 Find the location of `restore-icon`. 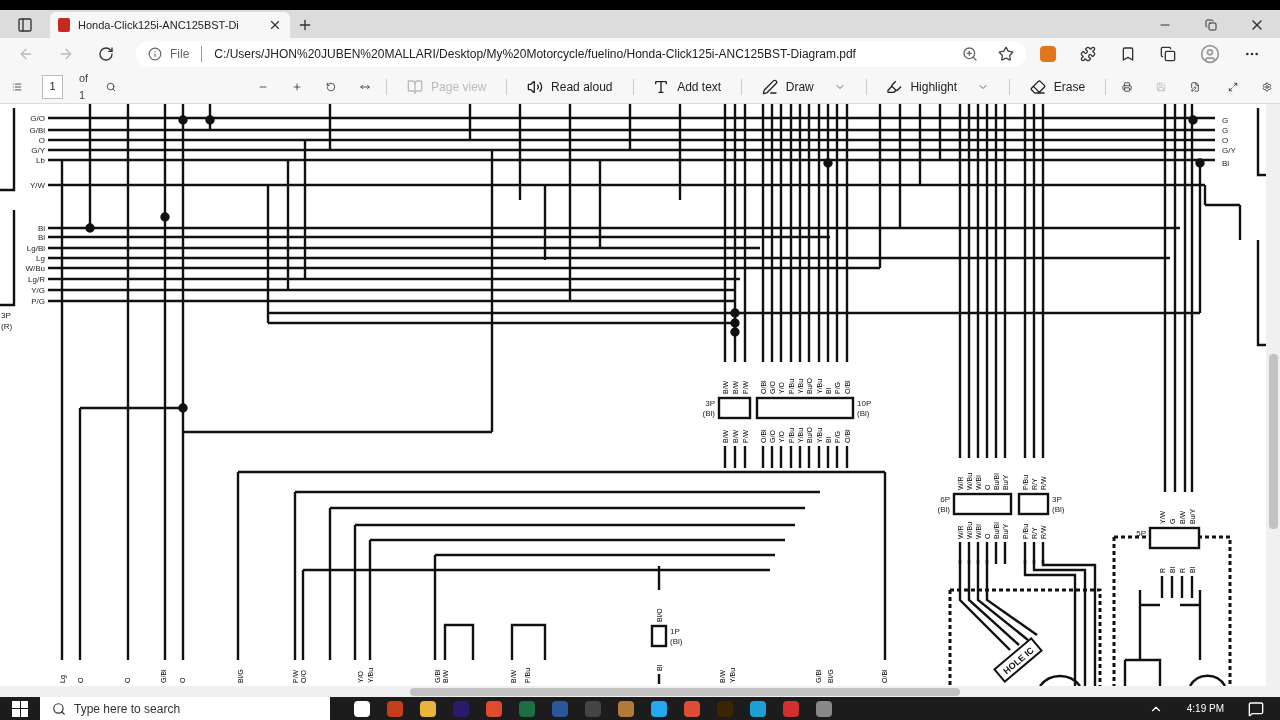

restore-icon is located at coordinates (1211, 25).